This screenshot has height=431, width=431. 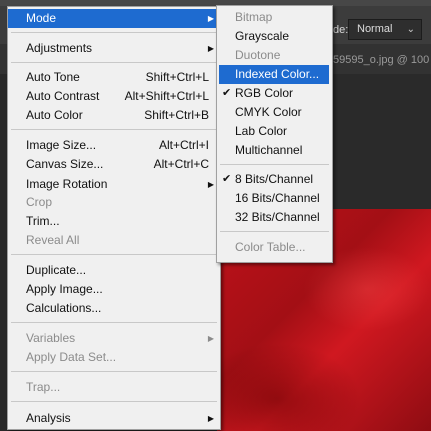 I want to click on chevron-down-icon: ⌄, so click(x=410, y=29).